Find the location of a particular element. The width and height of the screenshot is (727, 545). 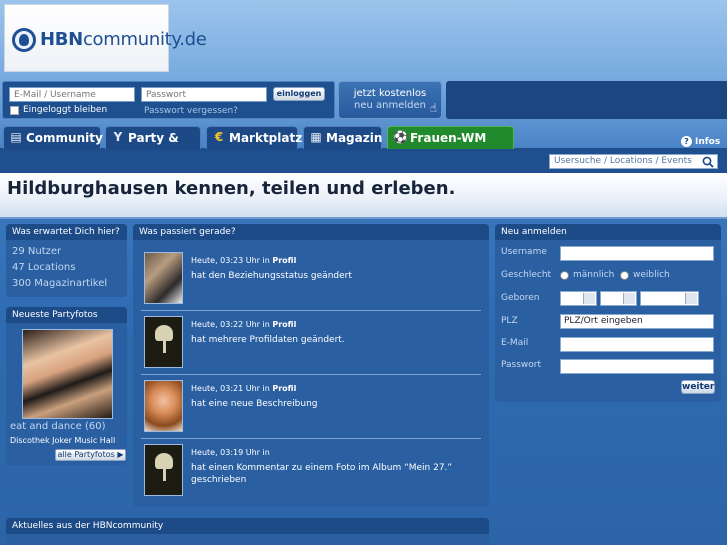

register-line2: neu anmelden is located at coordinates (390, 105).